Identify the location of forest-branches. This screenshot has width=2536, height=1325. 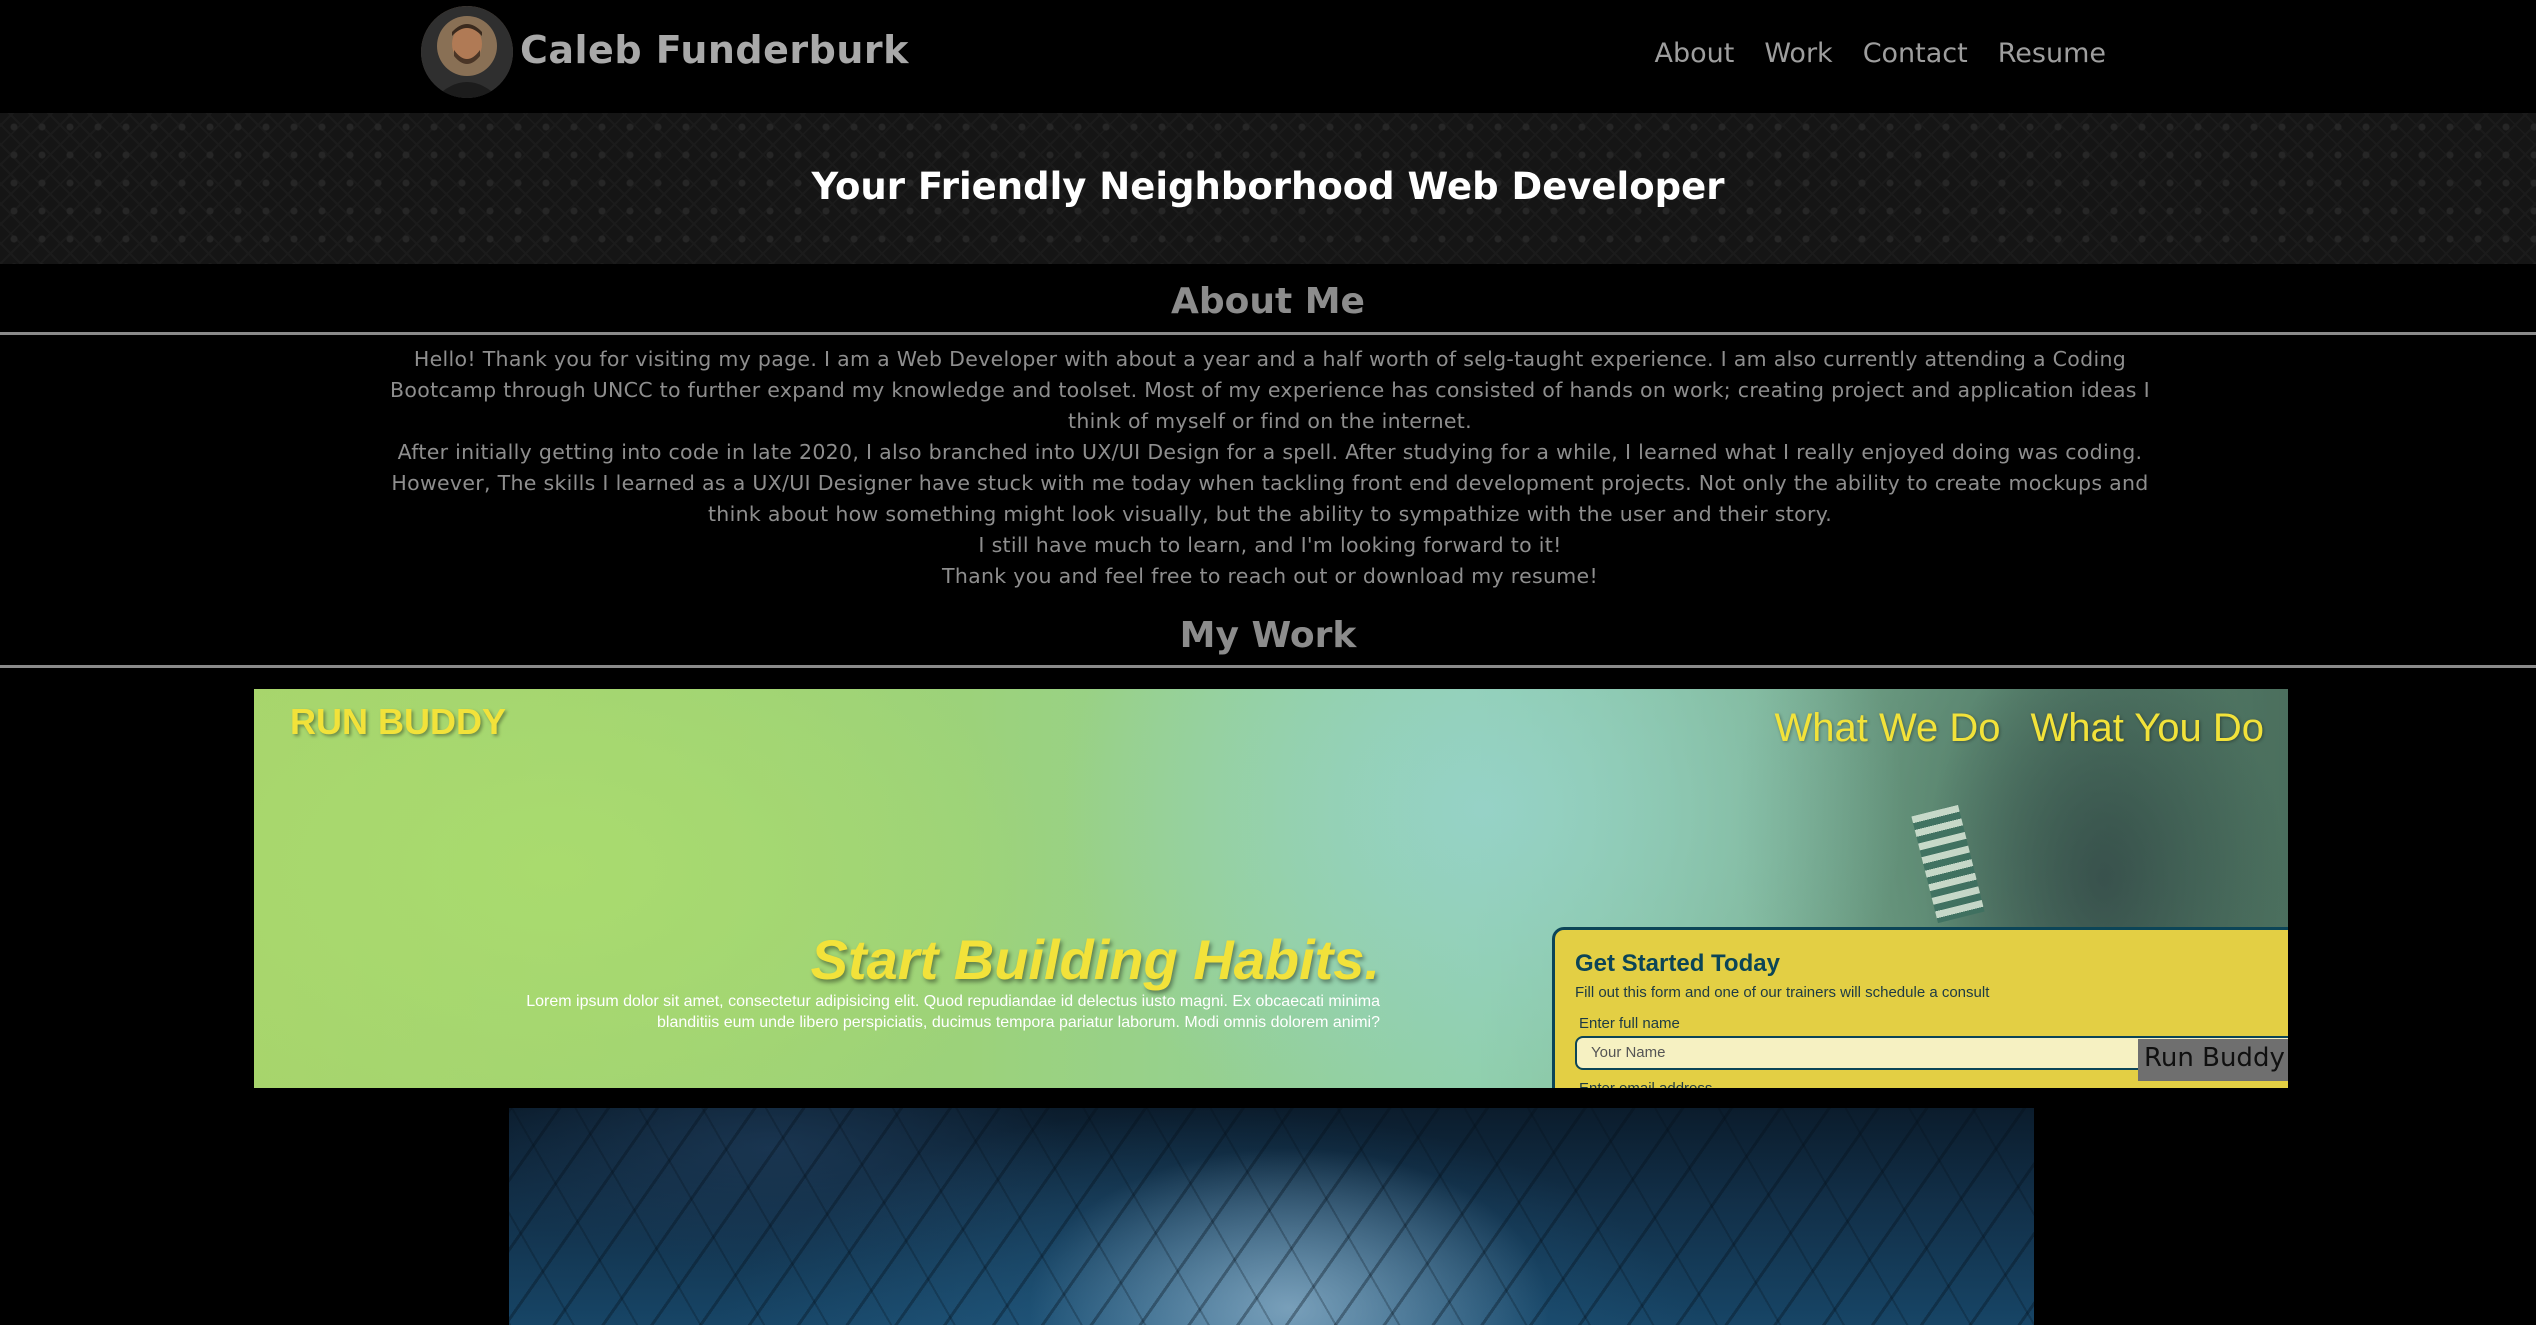
(1271, 1216).